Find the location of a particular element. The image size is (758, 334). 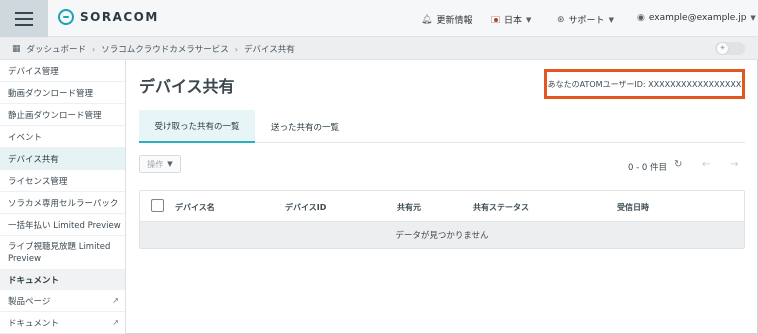

support-label: サポート is located at coordinates (586, 21).